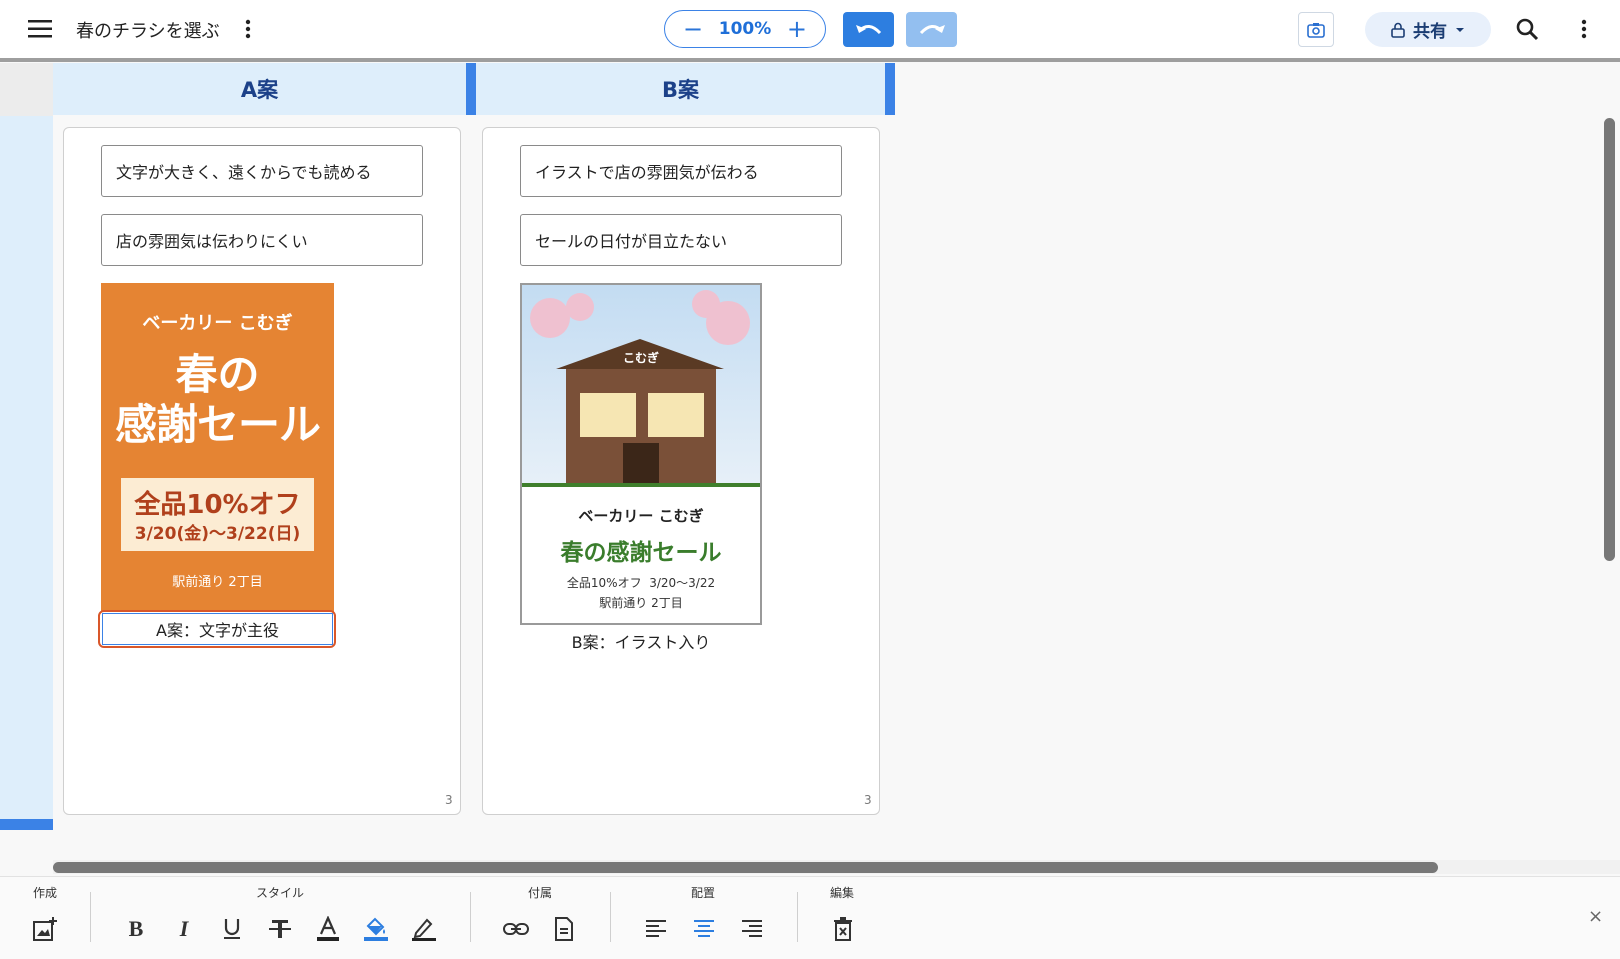 The height and width of the screenshot is (959, 1620). Describe the element at coordinates (810, 60) in the screenshot. I see `top-bar-divider` at that location.